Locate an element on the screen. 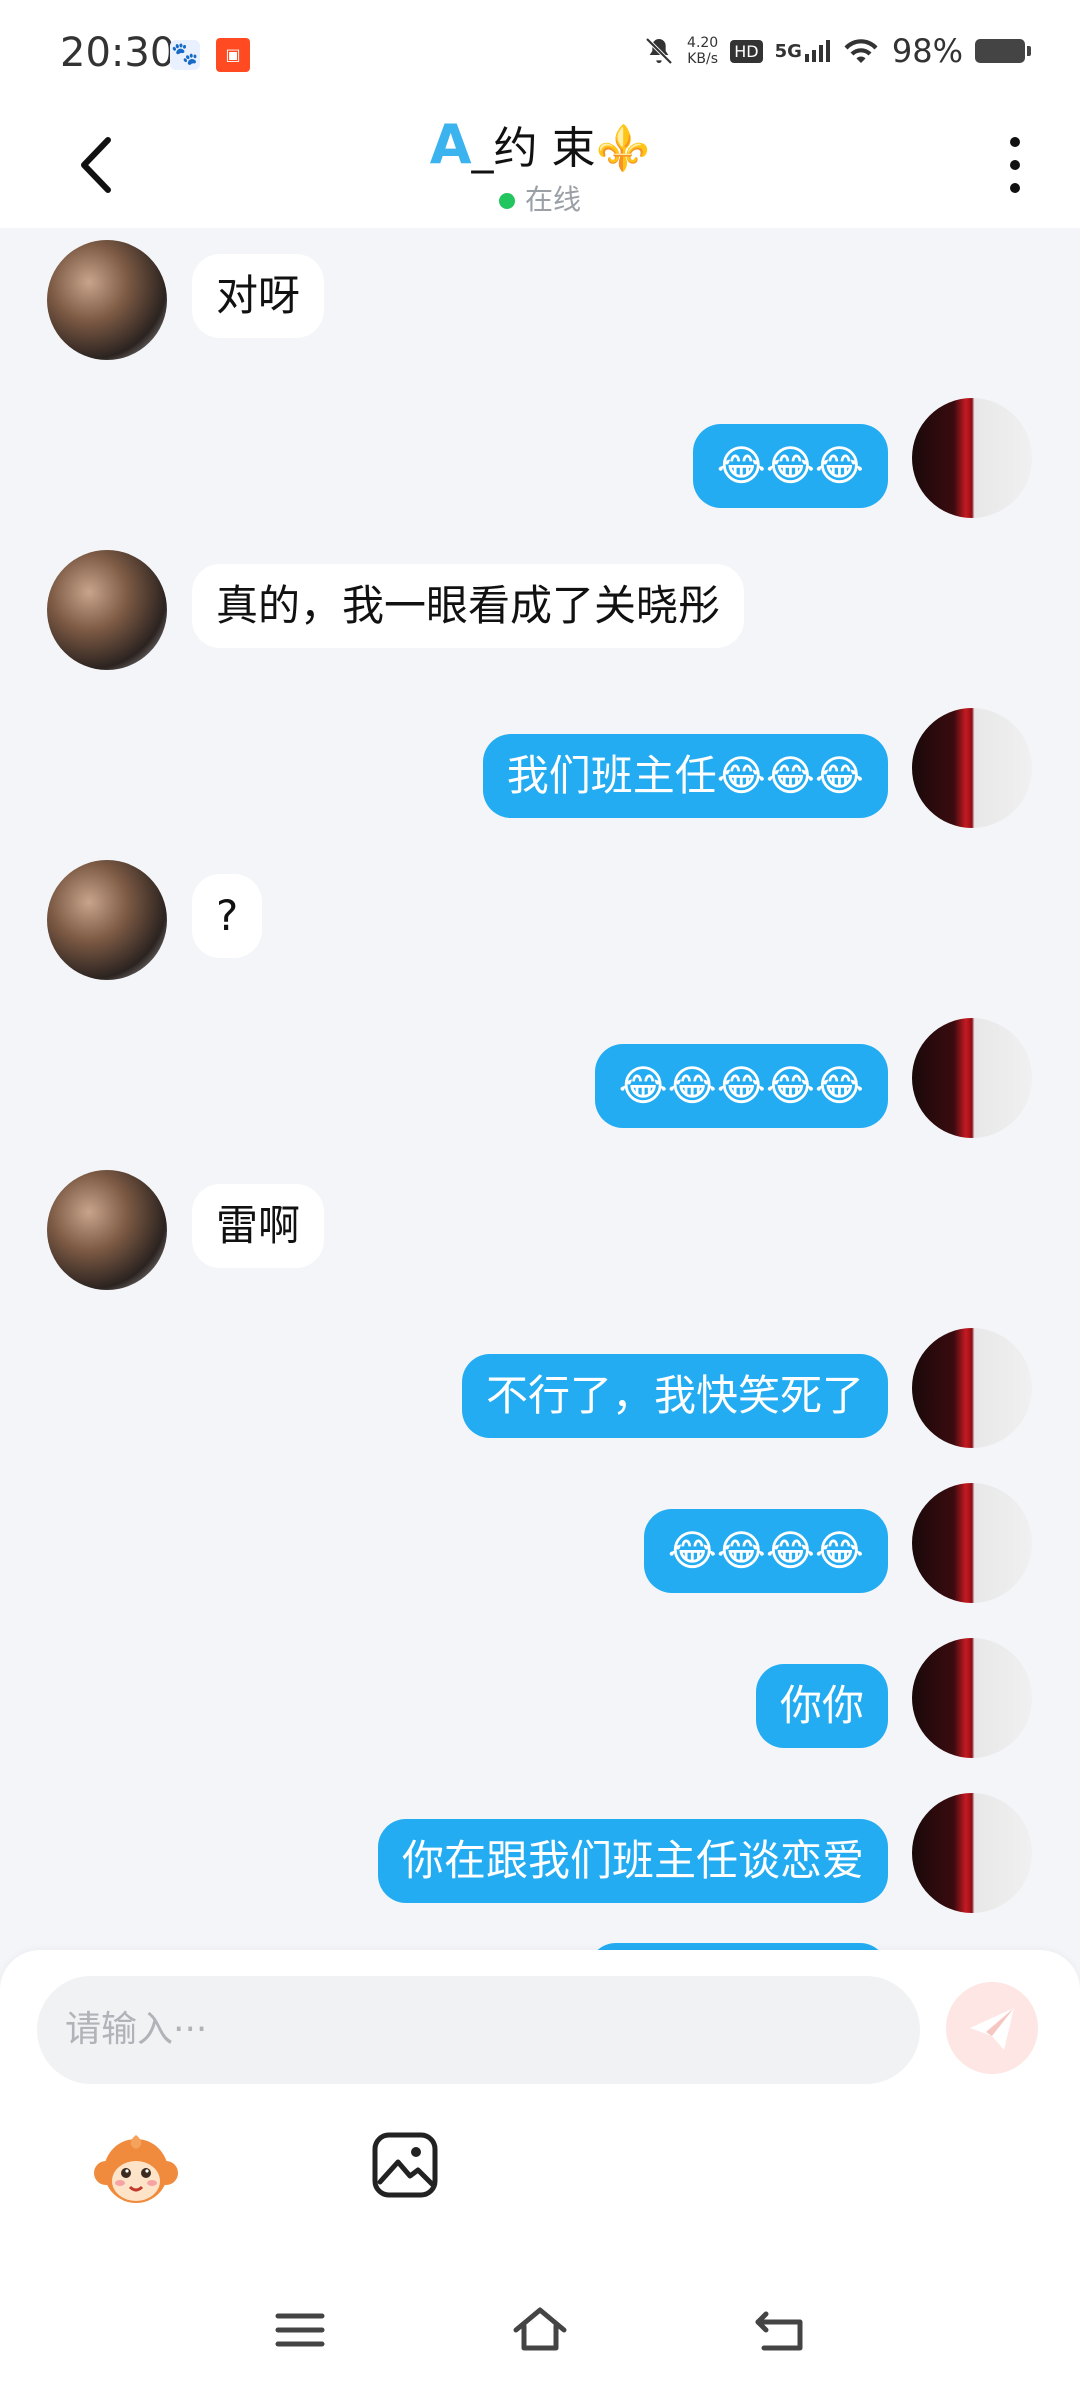 The height and width of the screenshot is (2388, 1080). message-bubble: 我们班主任😂😂😂 is located at coordinates (685, 776).